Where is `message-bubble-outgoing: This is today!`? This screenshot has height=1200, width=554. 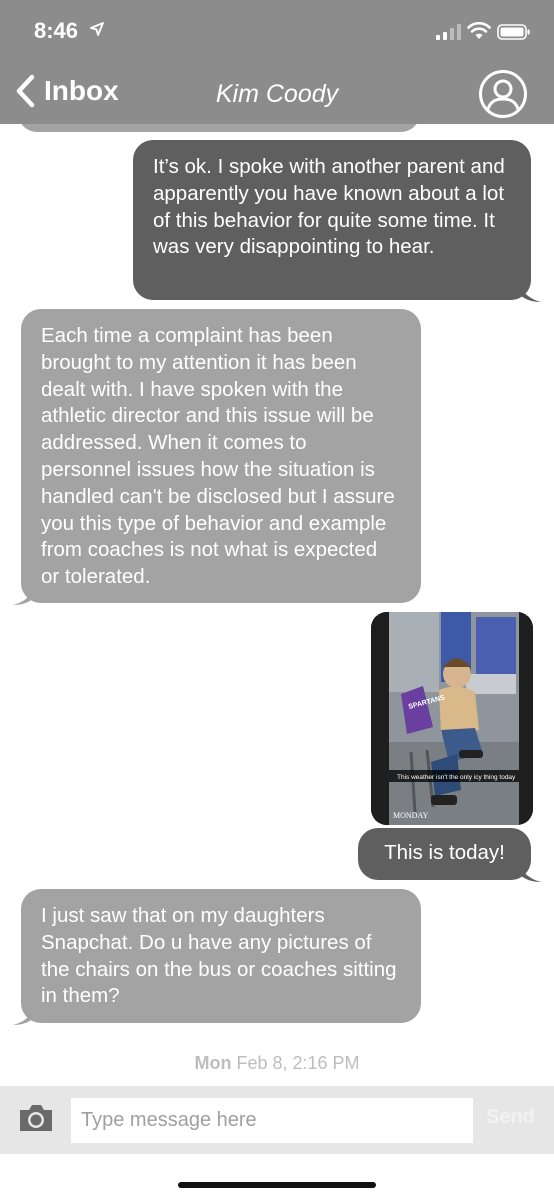 message-bubble-outgoing: This is today! is located at coordinates (444, 854).